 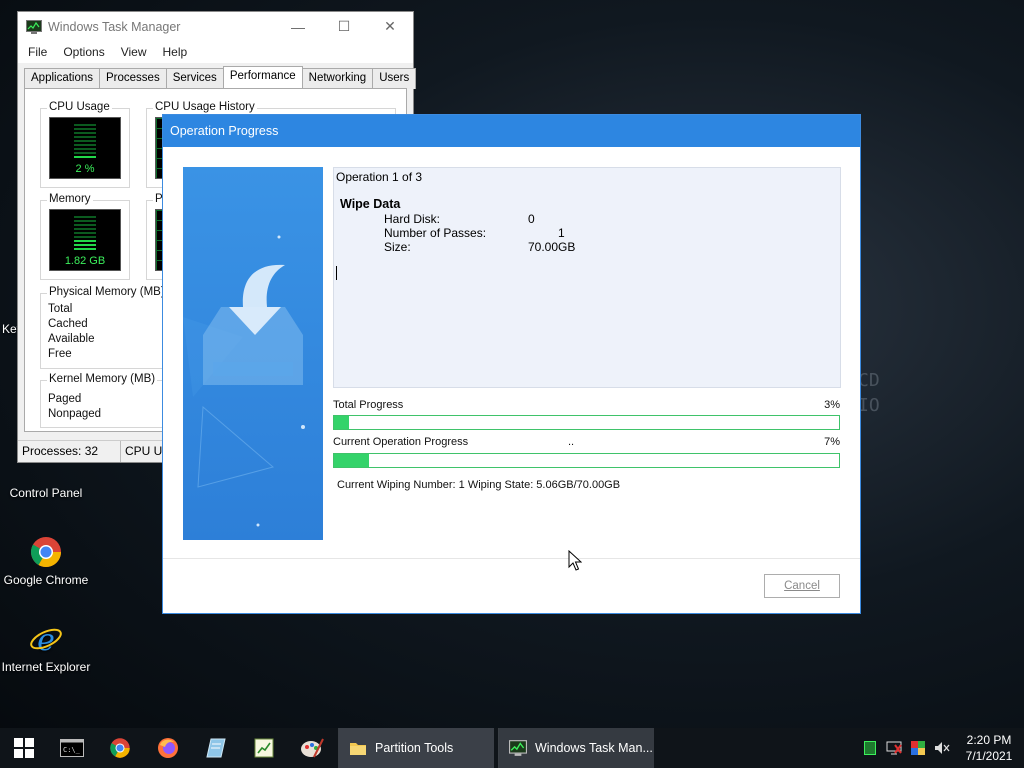 I want to click on memory-group: Memory 1.82 GB, so click(x=85, y=236).